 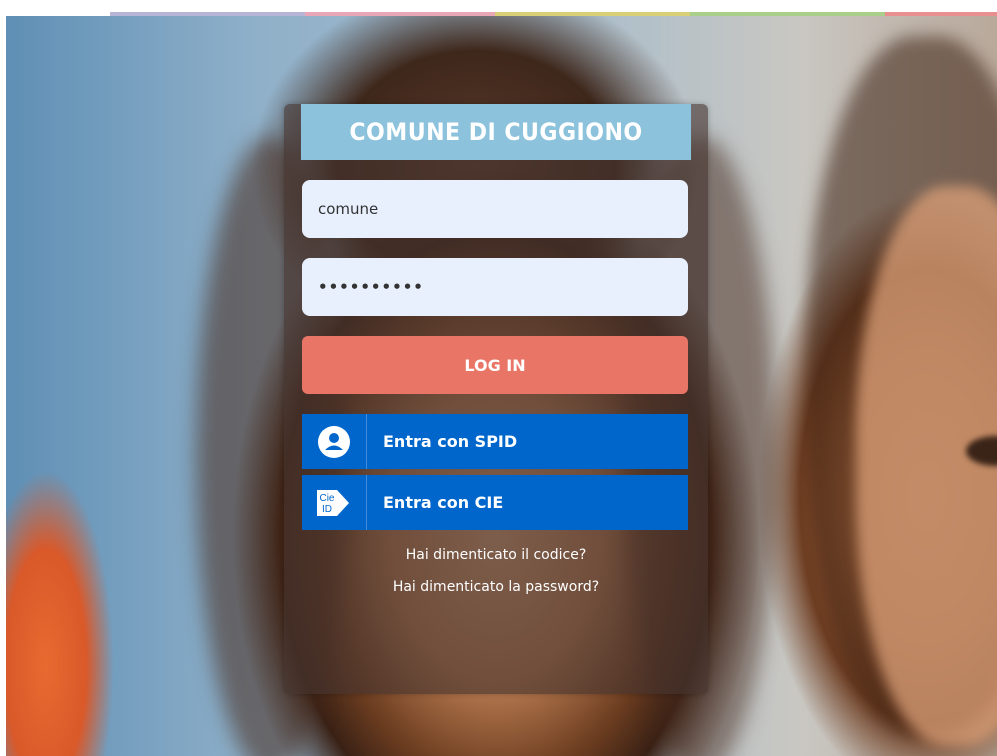 I want to click on cie-id-icon: Cie ID, so click(x=334, y=502).